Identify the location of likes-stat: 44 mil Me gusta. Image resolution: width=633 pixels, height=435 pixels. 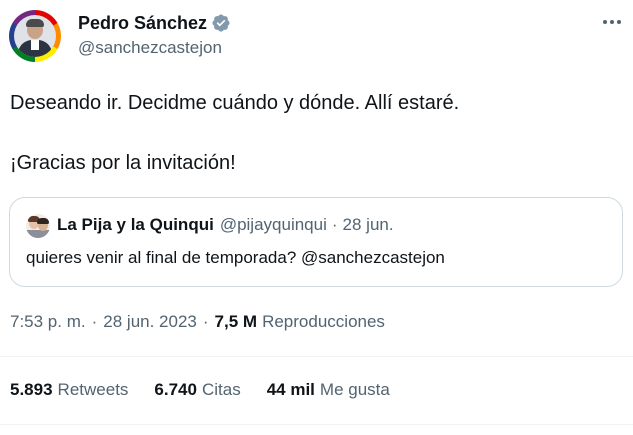
(328, 390).